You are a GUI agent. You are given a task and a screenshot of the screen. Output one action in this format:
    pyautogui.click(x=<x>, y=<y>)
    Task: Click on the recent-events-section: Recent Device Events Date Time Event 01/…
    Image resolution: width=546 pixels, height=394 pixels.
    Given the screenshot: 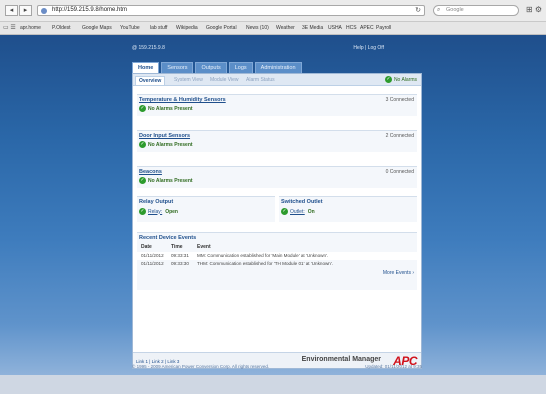 What is the action you would take?
    pyautogui.click(x=277, y=261)
    